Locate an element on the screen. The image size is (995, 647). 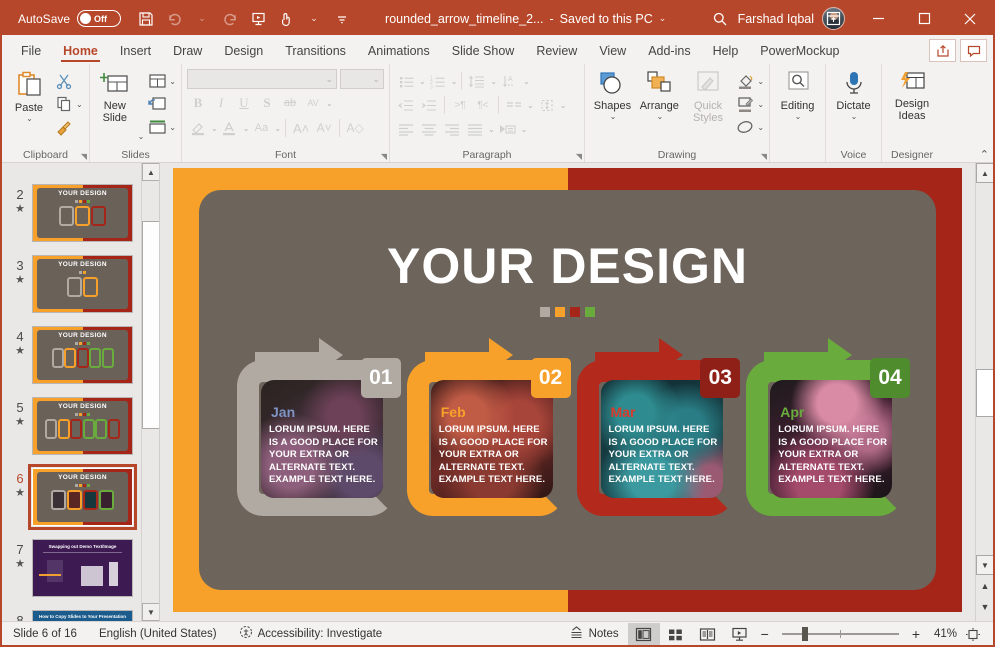
accessibility-status: Accessibility: Investigate is located at coordinates (311, 634).